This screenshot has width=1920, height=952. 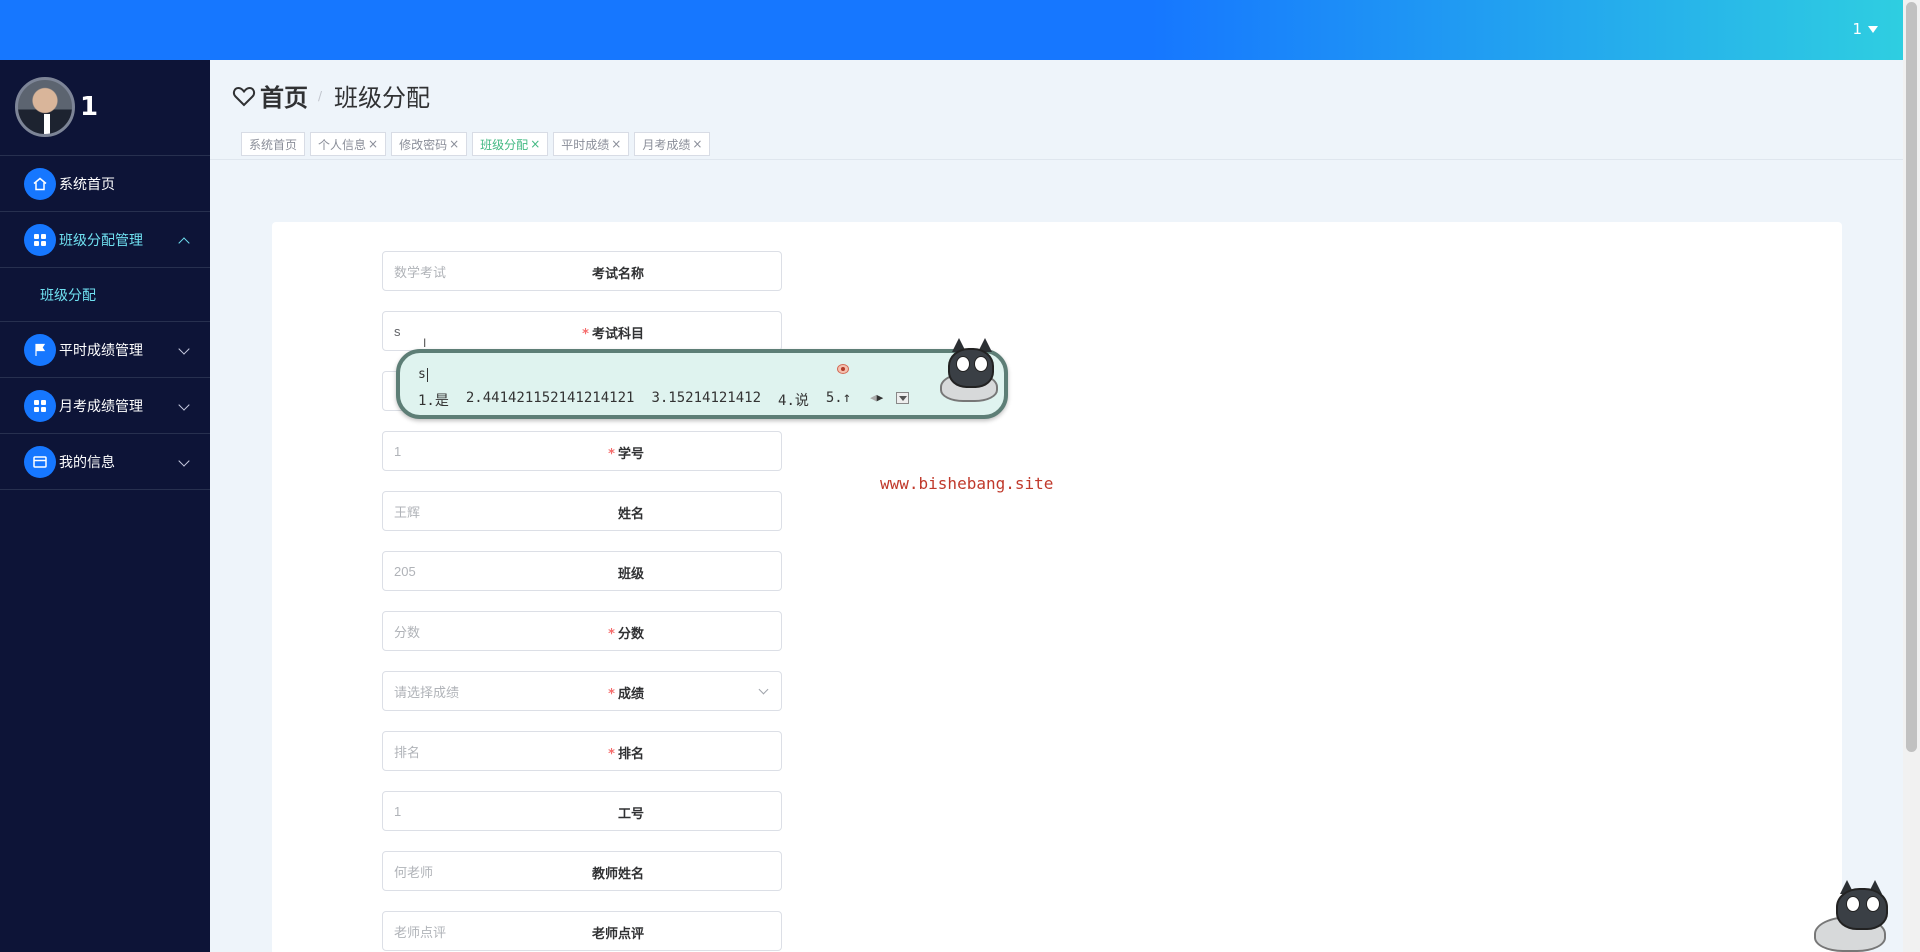 I want to click on form-row-student-no: * 学号 1, so click(x=672, y=451).